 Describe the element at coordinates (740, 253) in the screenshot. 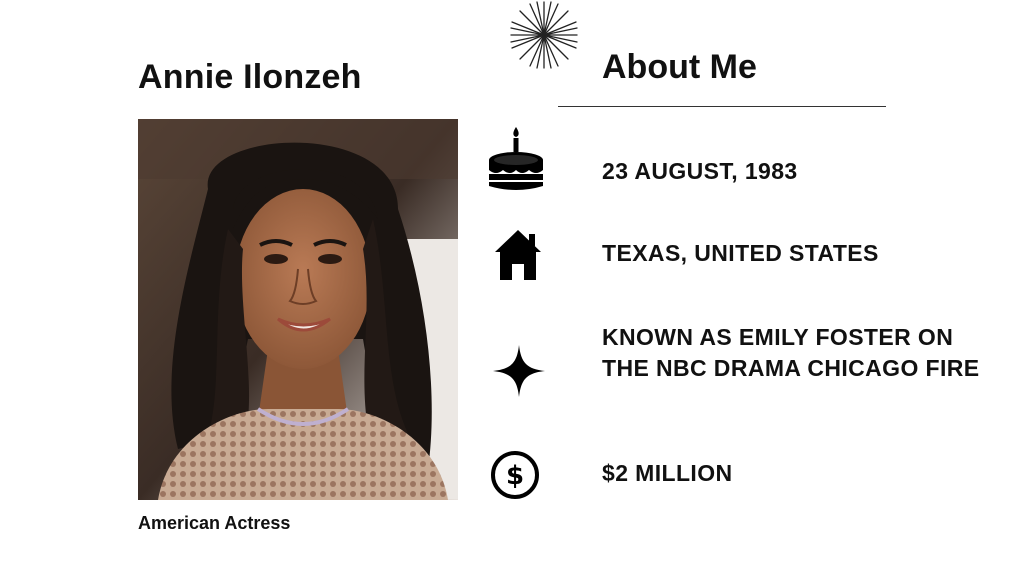

I see `birthplace-text: TEXAS, UNITED STATES` at that location.